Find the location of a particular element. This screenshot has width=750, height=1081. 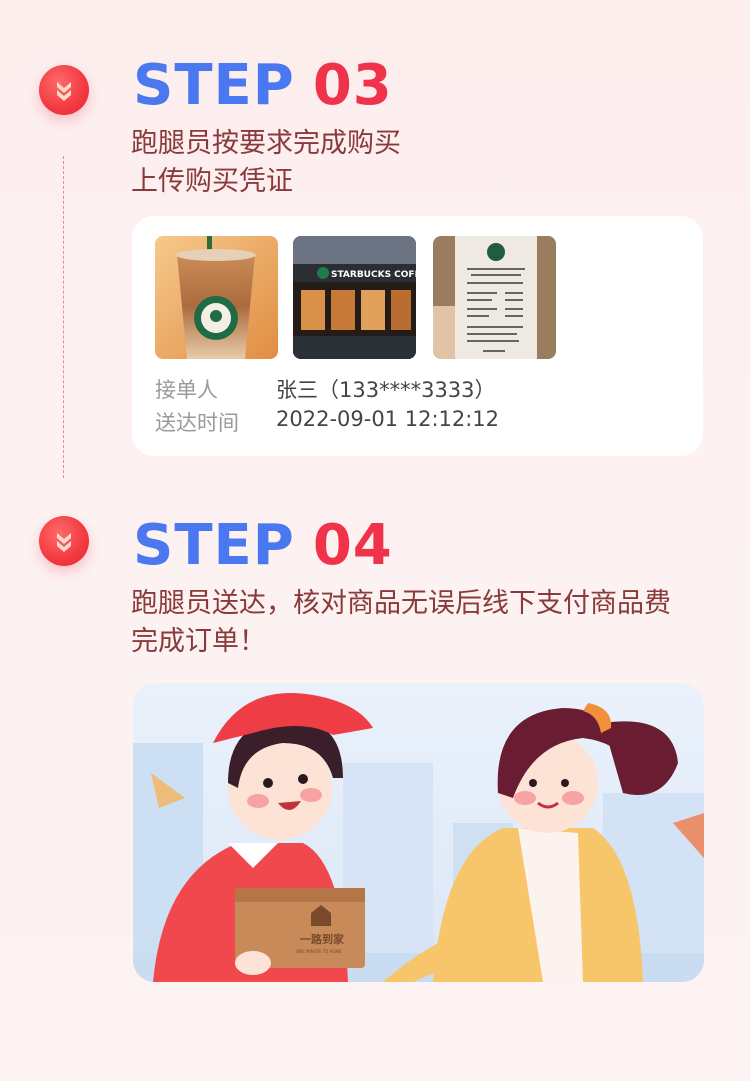

step-03-title: STEP 03 is located at coordinates (263, 86).